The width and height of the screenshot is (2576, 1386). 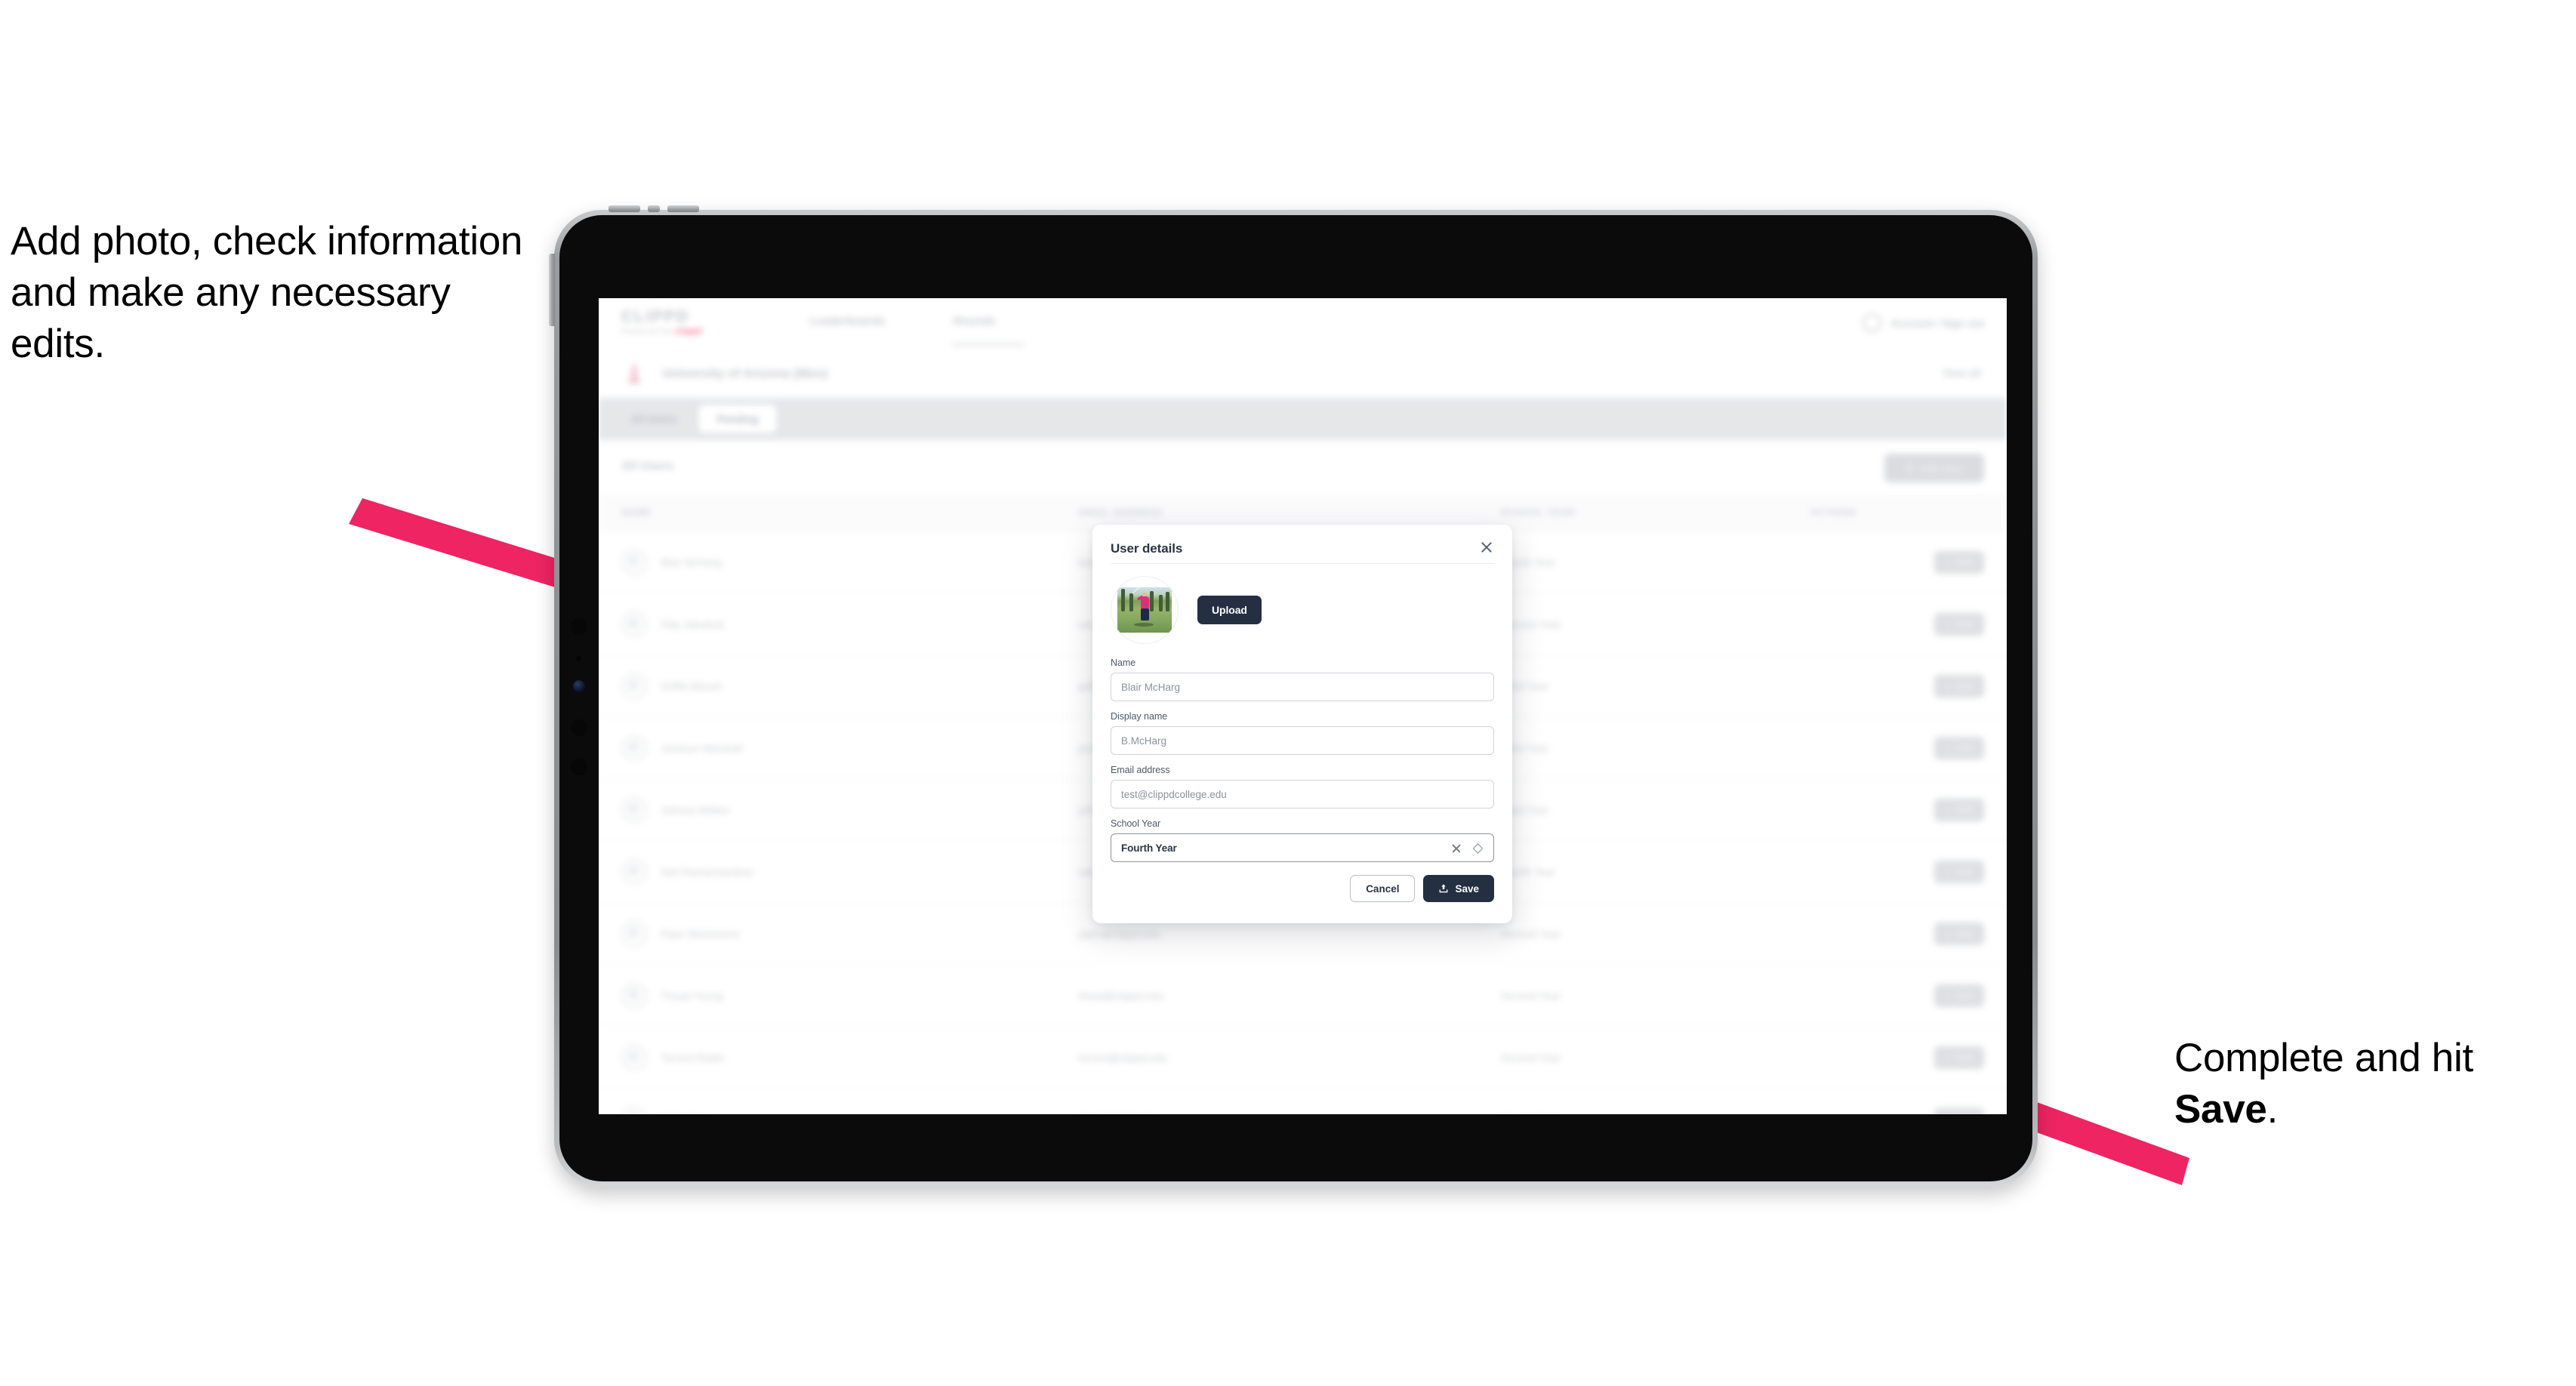 I want to click on field-label-school-year: School Year, so click(x=1136, y=823).